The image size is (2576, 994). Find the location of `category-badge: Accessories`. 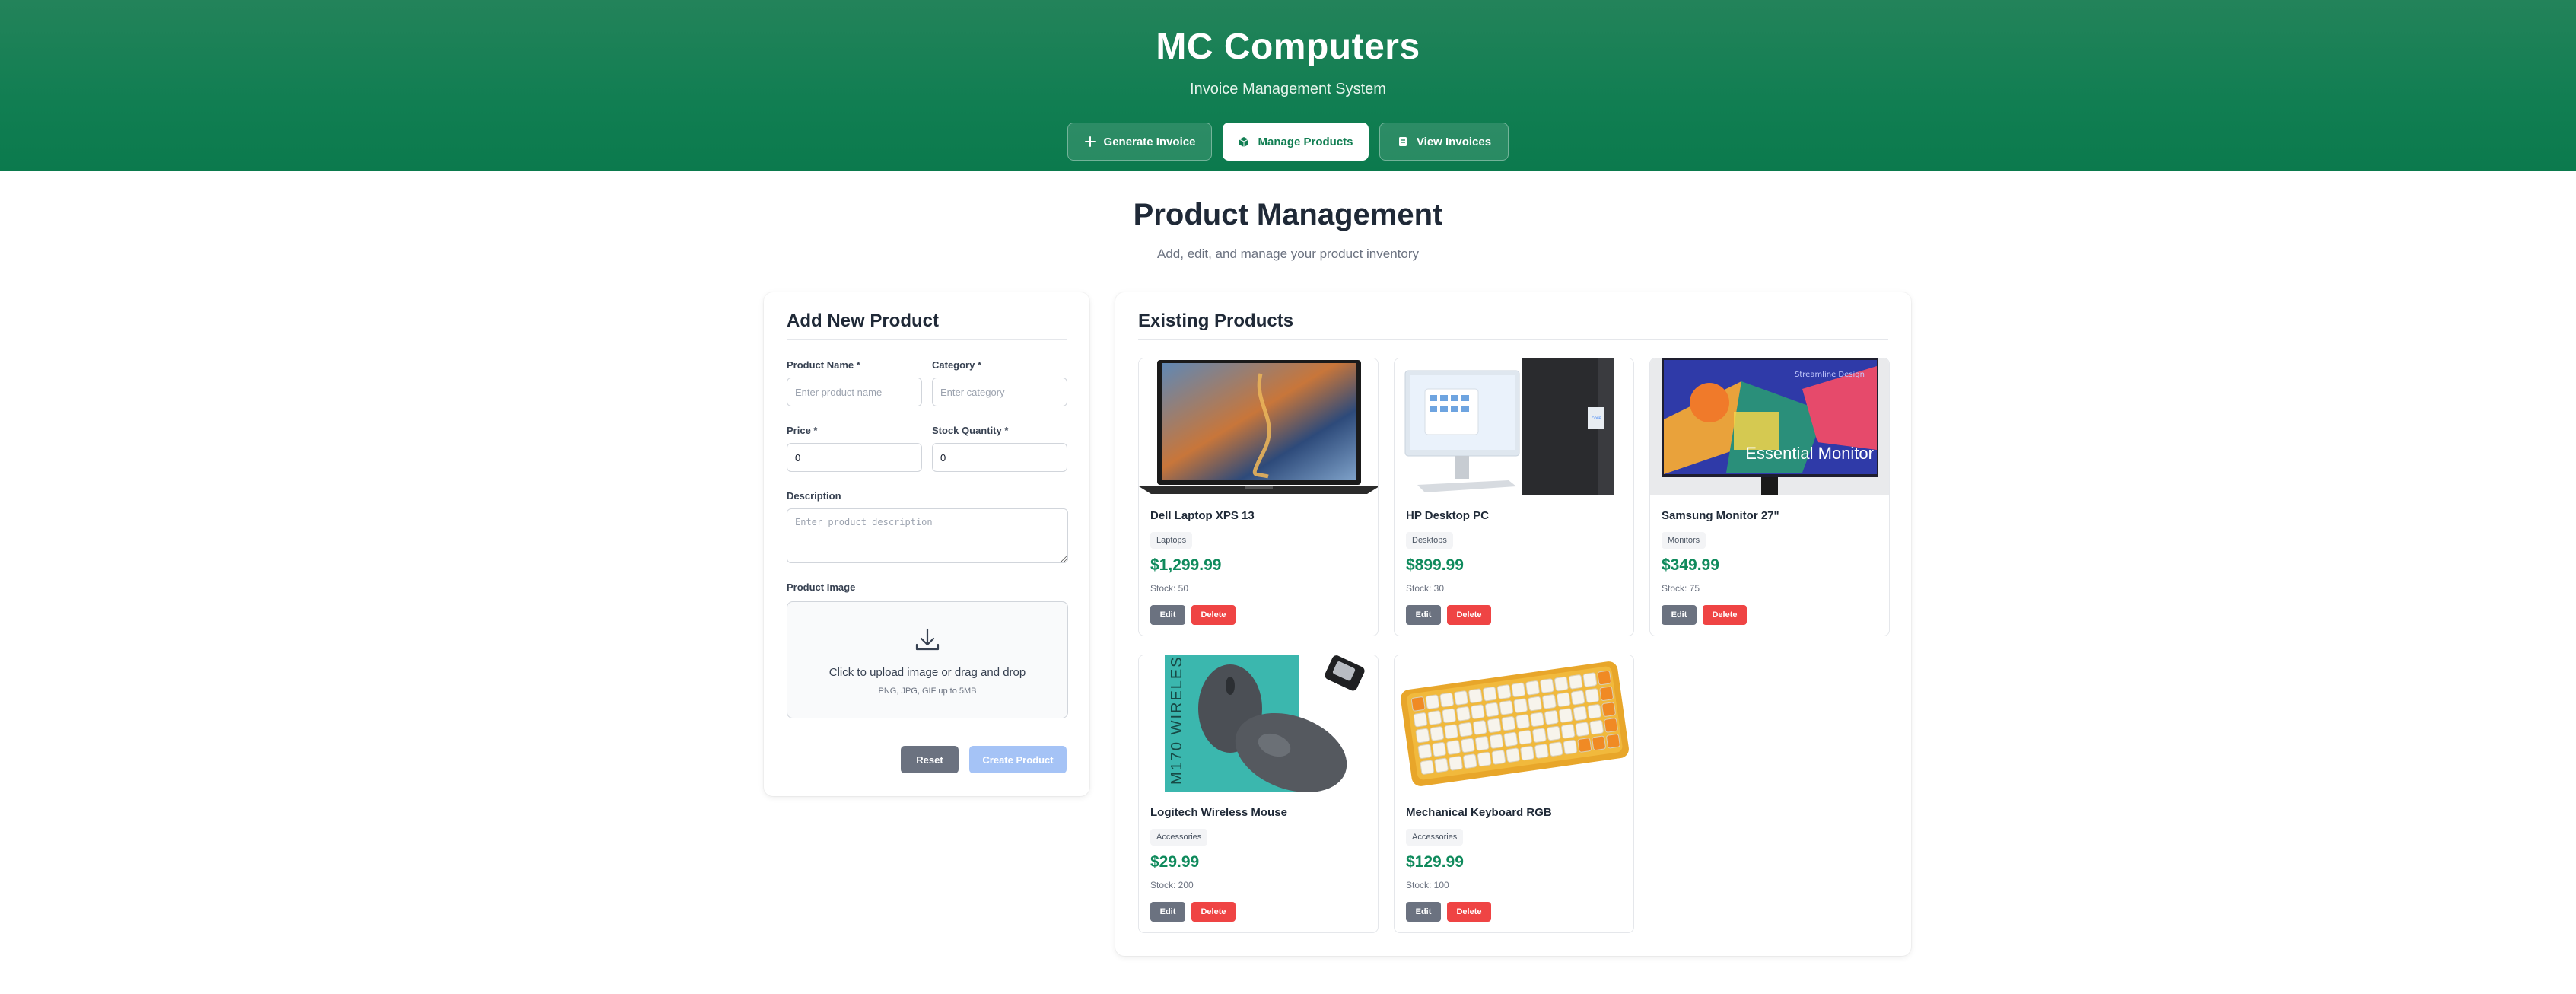

category-badge: Accessories is located at coordinates (1435, 837).